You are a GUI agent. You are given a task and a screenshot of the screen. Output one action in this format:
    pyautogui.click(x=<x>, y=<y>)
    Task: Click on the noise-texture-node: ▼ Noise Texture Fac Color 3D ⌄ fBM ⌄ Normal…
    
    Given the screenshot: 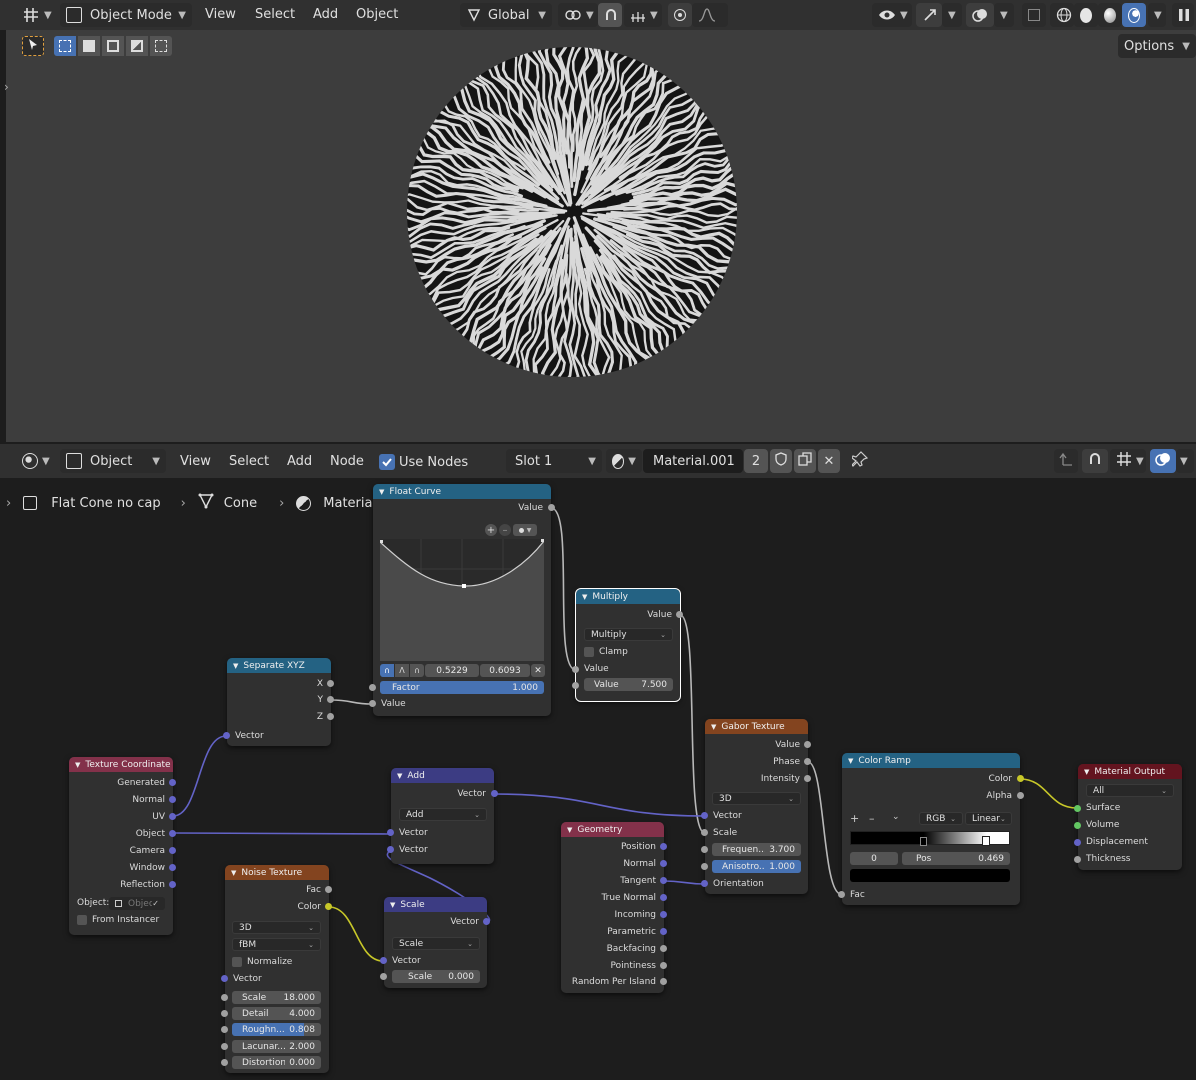 What is the action you would take?
    pyautogui.click(x=276, y=969)
    